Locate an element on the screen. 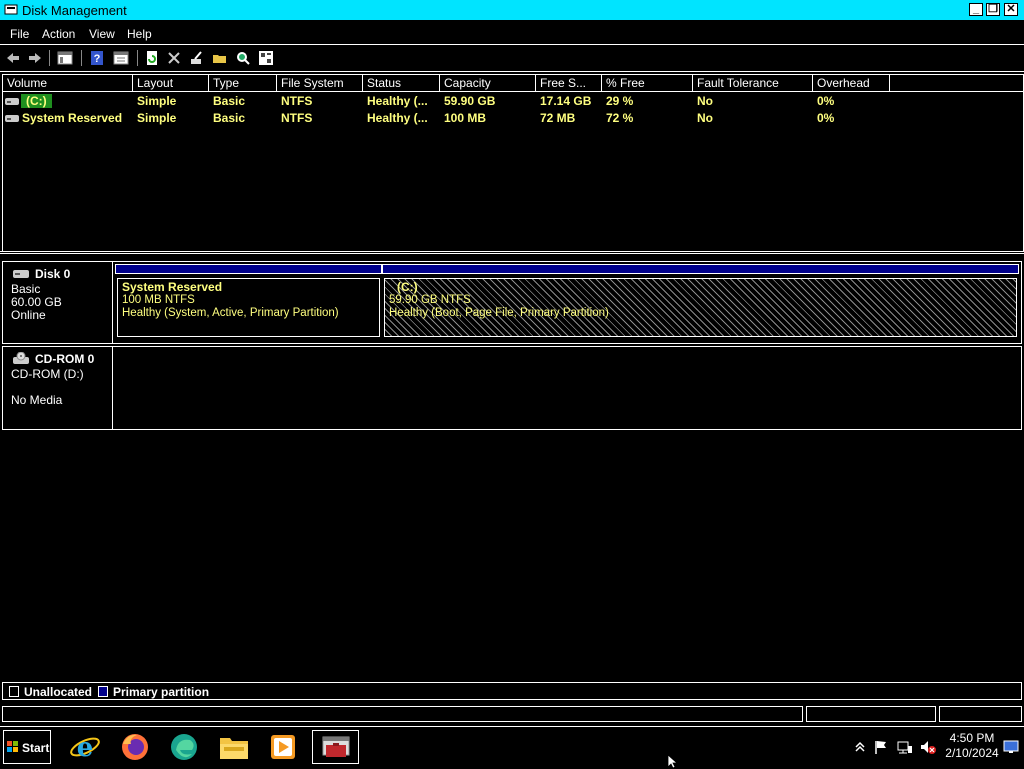 The image size is (1024, 769). cdrom-media: No Media is located at coordinates (37, 400).